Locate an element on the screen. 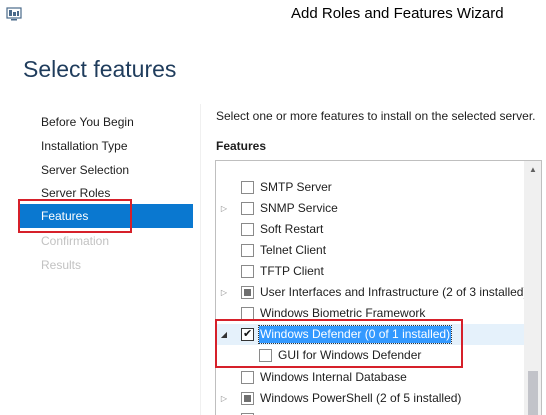 This screenshot has height=415, width=546. feature-row-windows-internal-database: Windows Internal Database is located at coordinates (370, 377).